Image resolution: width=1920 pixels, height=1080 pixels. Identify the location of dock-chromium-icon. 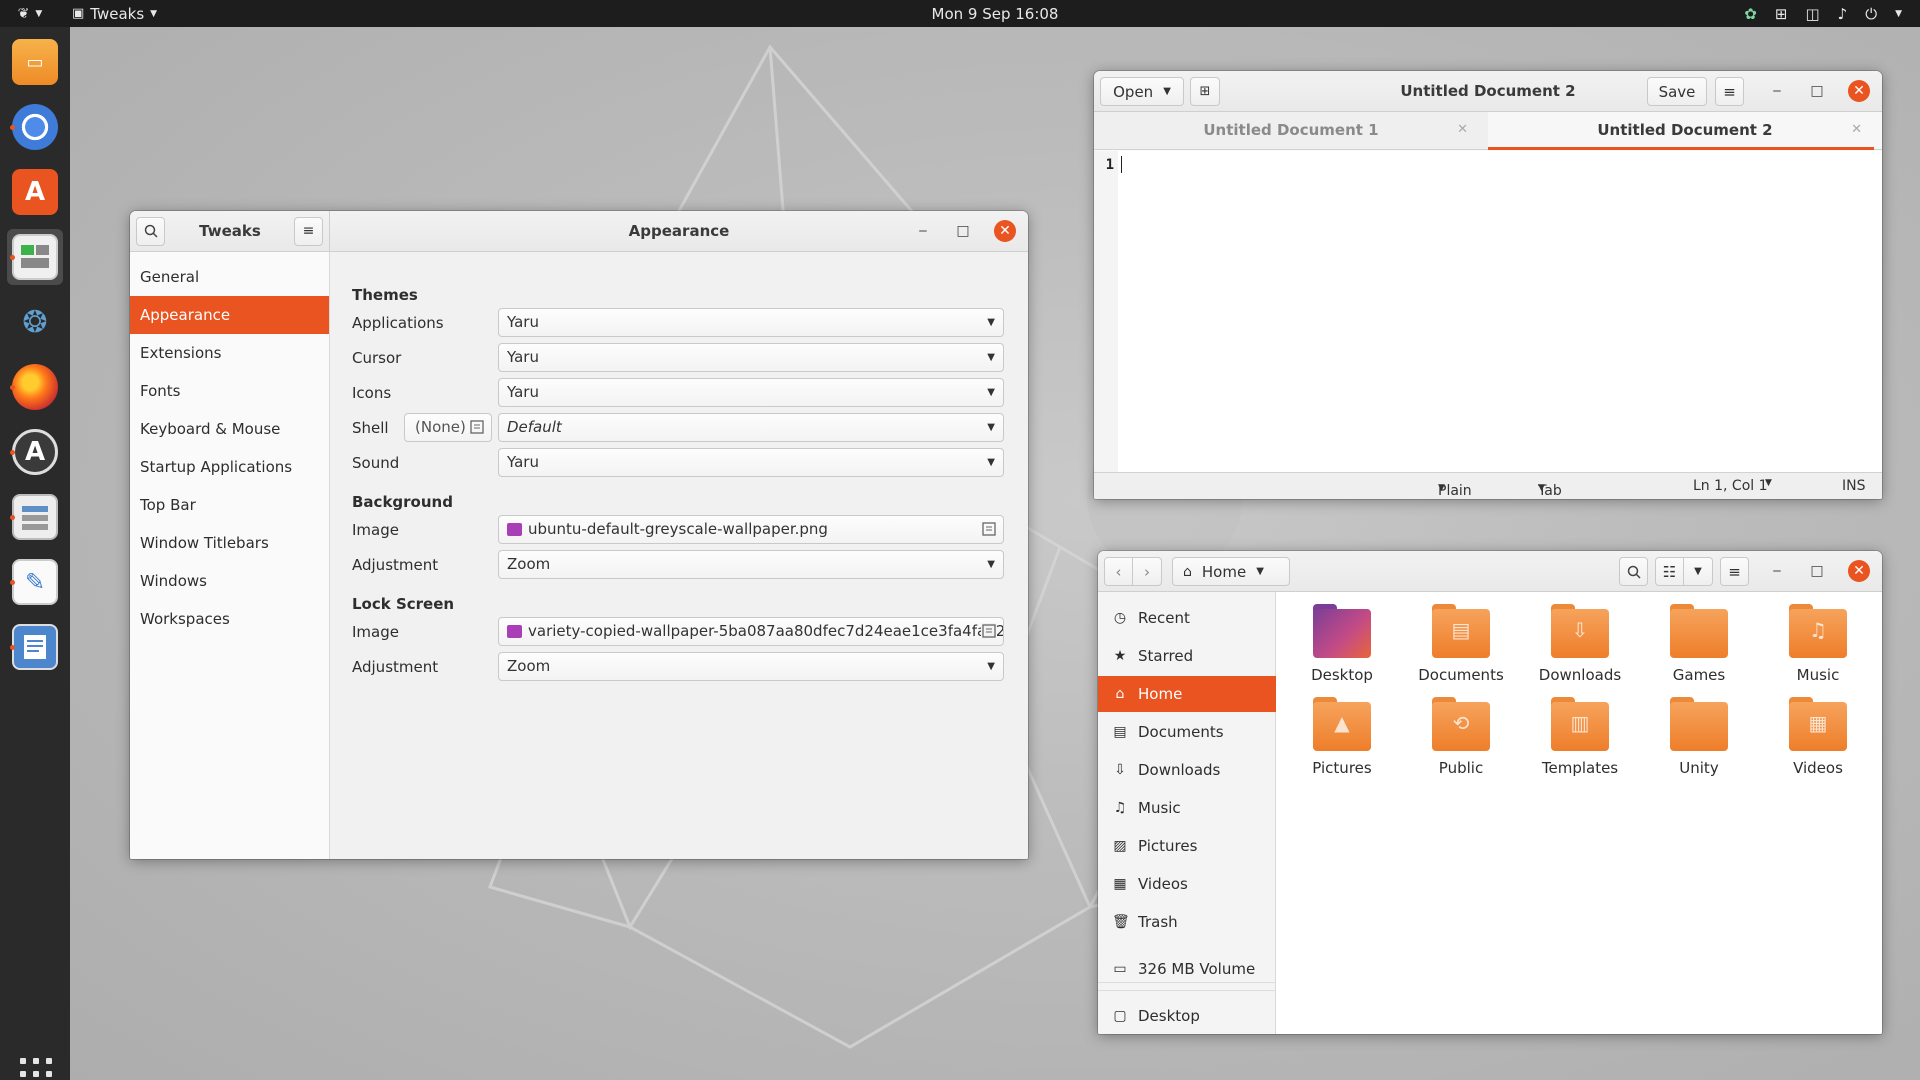
(35, 127).